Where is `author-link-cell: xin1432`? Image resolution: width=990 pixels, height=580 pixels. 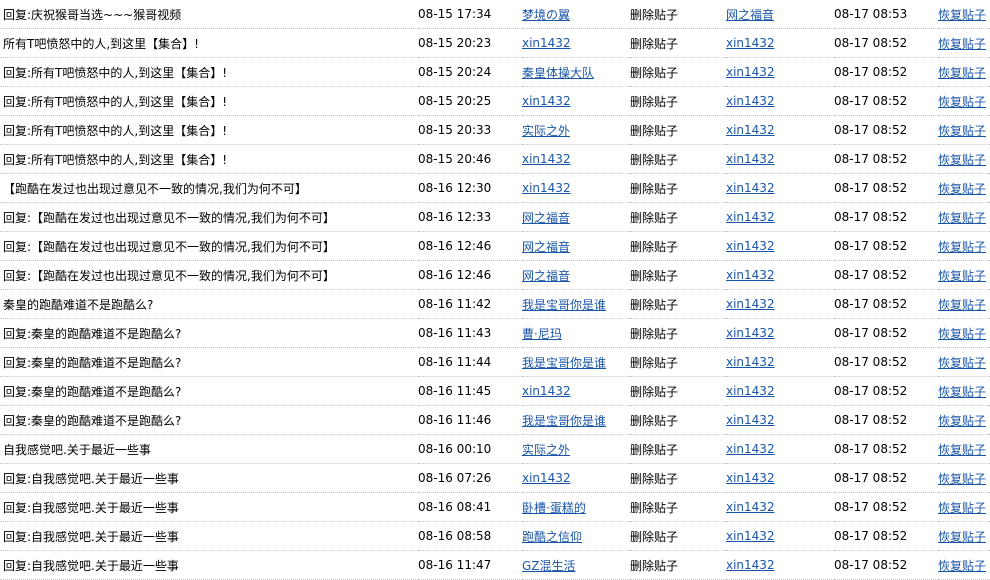 author-link-cell: xin1432 is located at coordinates (576, 159).